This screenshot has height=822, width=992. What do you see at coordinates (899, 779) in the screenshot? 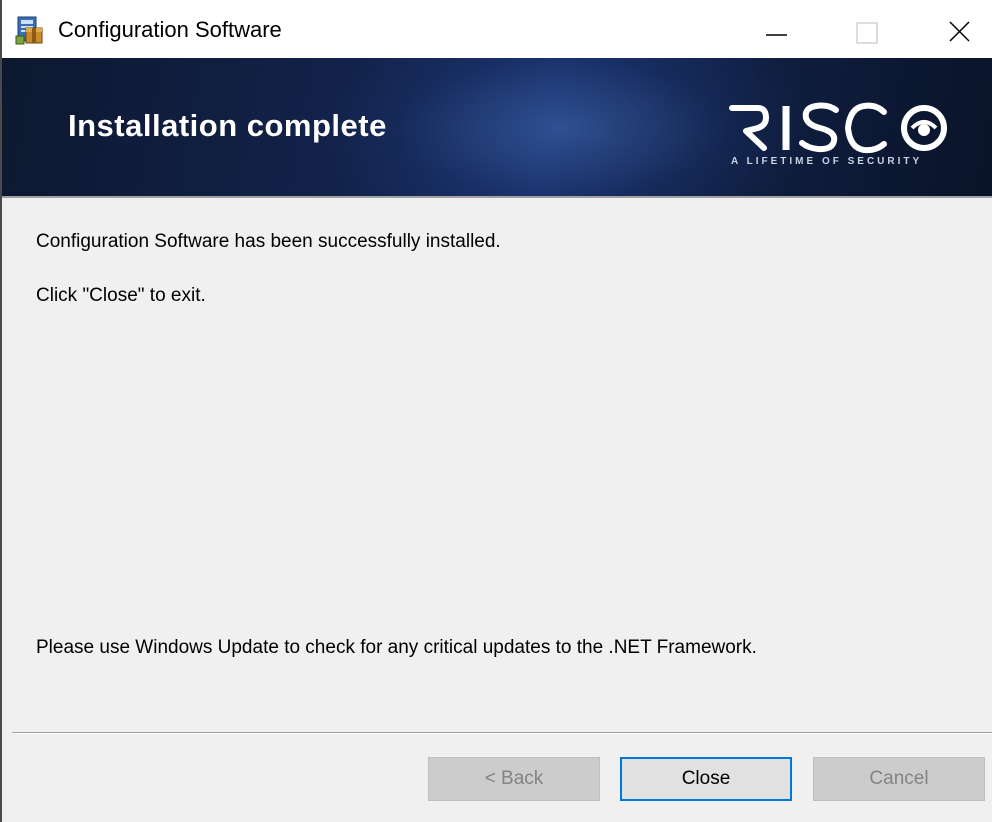
I see `cancel-button: Cancel` at bounding box center [899, 779].